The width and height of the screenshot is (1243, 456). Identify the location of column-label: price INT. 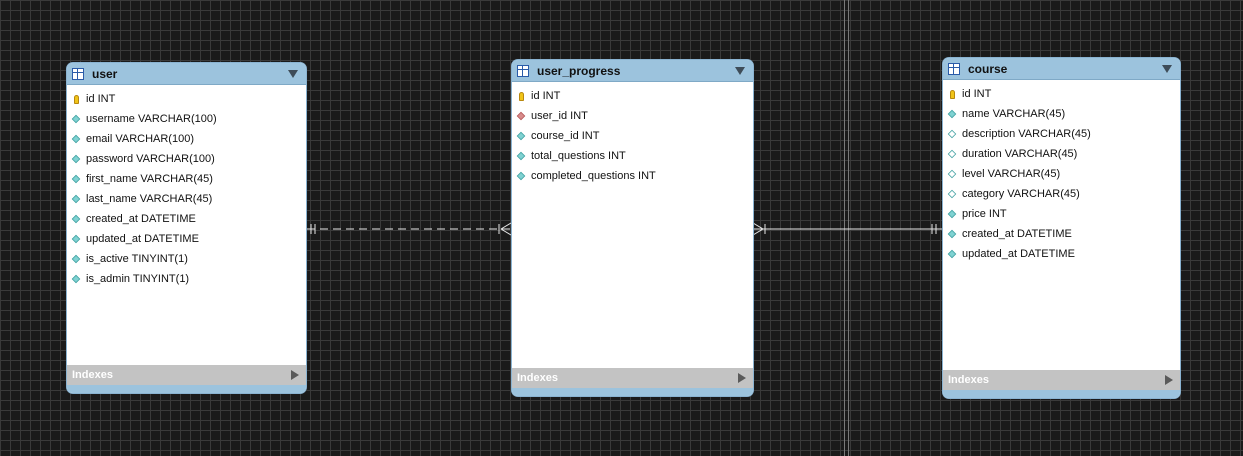
(984, 214).